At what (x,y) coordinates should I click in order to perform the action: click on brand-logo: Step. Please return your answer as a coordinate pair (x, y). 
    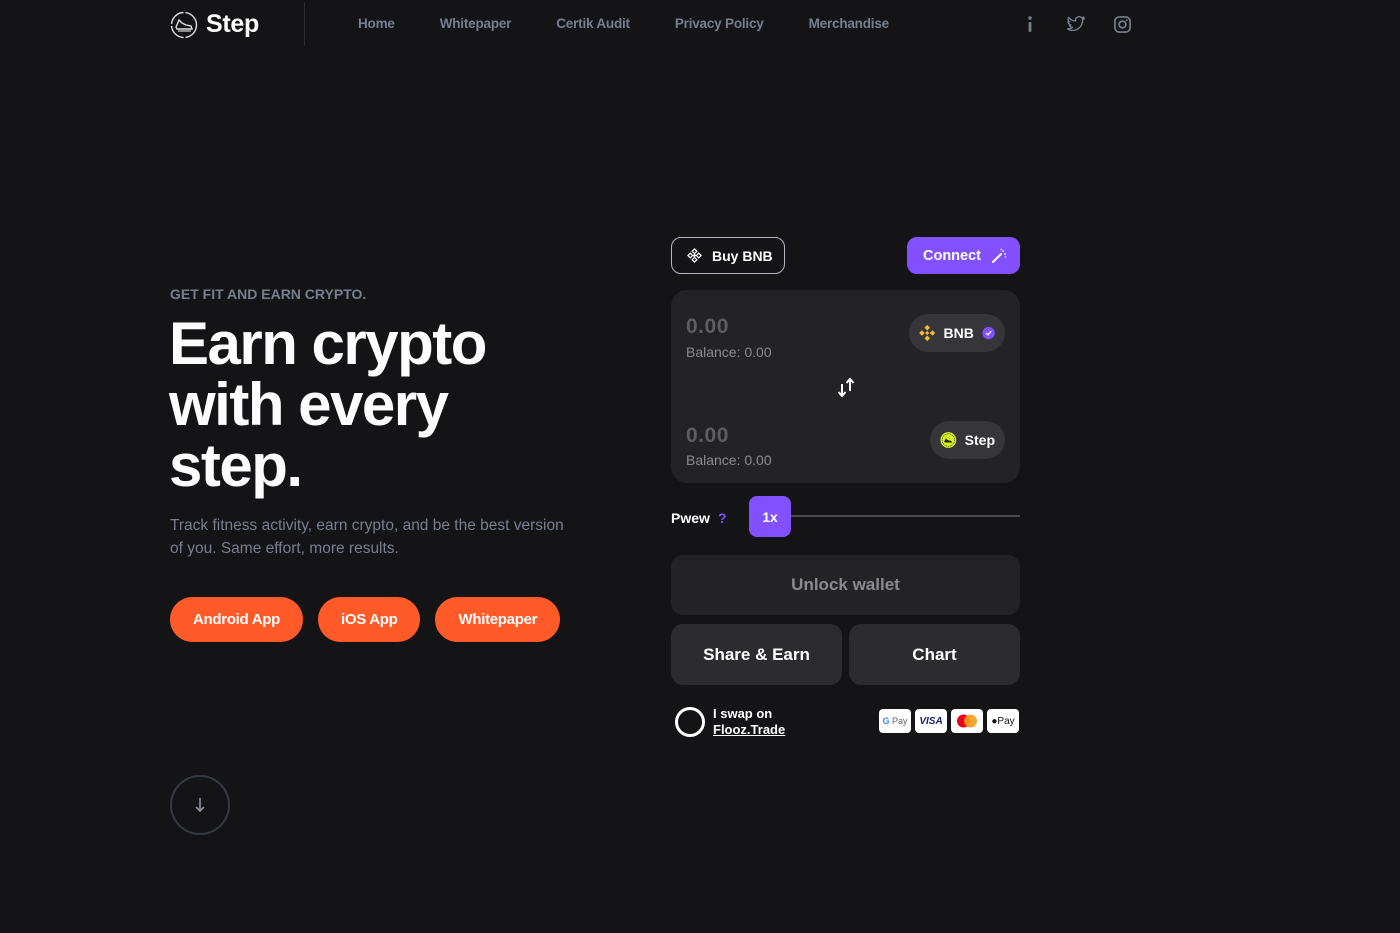
    Looking at the image, I should click on (214, 24).